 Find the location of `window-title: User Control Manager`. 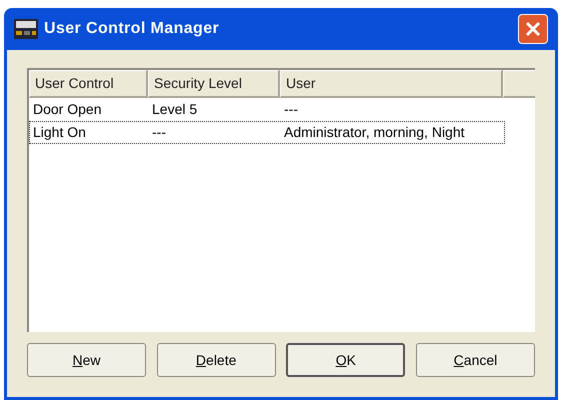

window-title: User Control Manager is located at coordinates (132, 29).